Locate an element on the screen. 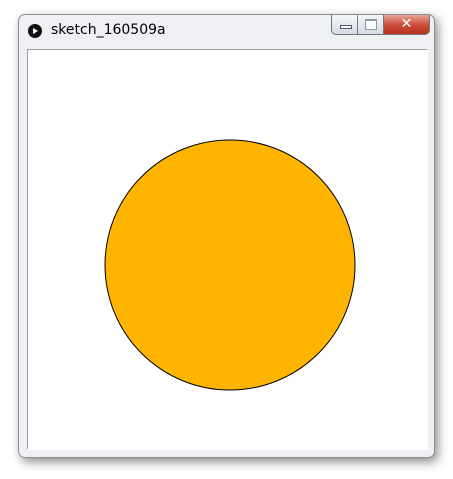 Image resolution: width=453 pixels, height=479 pixels. window-title: sketch_160509a is located at coordinates (108, 30).